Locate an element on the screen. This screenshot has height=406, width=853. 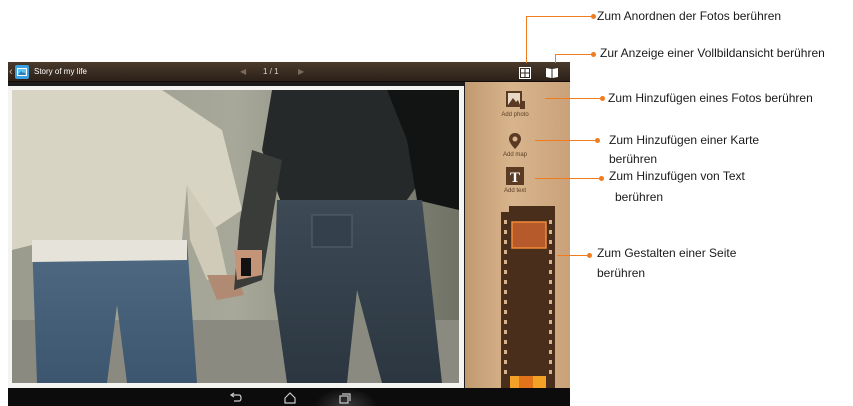
add-text-button: T Add text is located at coordinates (515, 180).